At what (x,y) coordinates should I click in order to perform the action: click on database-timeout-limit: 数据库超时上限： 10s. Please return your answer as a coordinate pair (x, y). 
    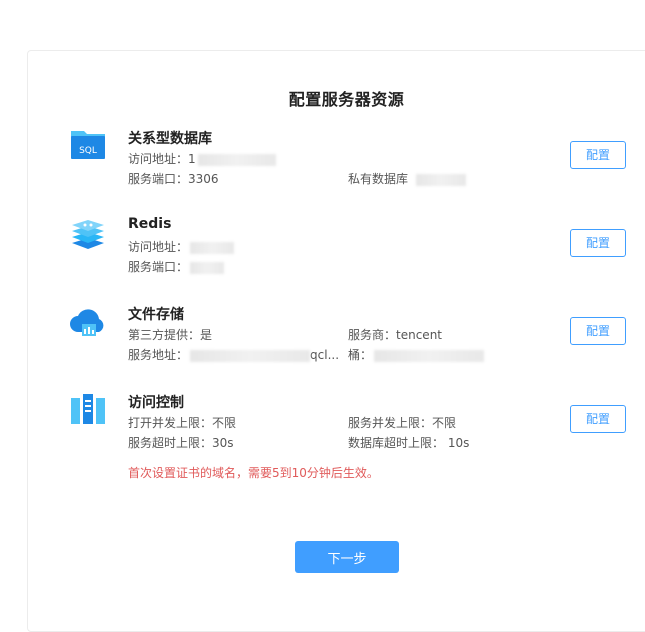
    Looking at the image, I should click on (409, 443).